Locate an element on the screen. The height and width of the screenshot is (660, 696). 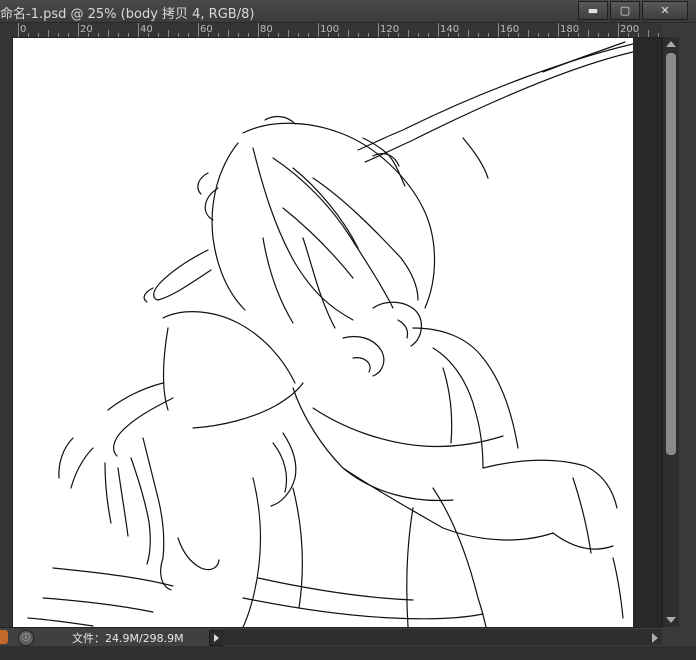
status-info-icon: ⓘ is located at coordinates (26, 638).